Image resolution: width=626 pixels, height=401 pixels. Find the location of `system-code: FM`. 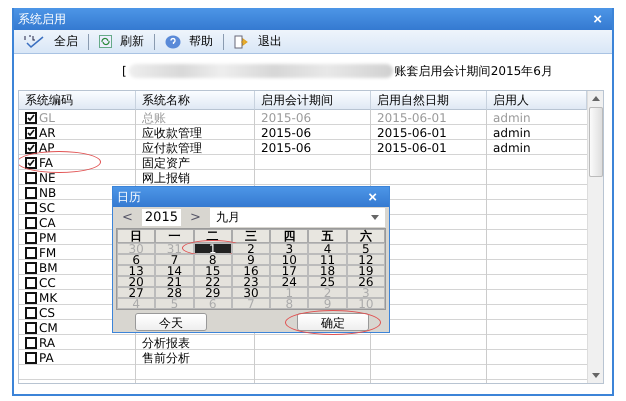

system-code: FM is located at coordinates (47, 253).